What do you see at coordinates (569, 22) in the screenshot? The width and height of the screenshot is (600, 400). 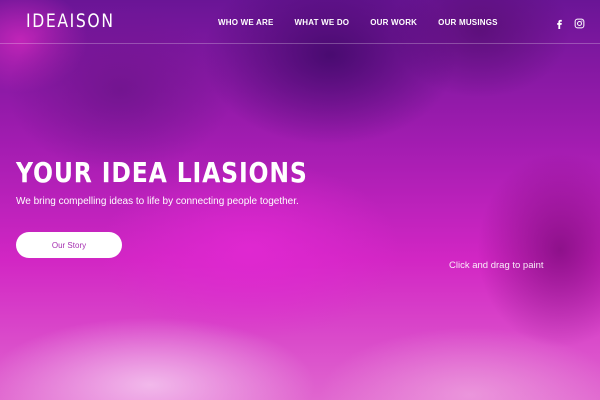 I see `social-links` at bounding box center [569, 22].